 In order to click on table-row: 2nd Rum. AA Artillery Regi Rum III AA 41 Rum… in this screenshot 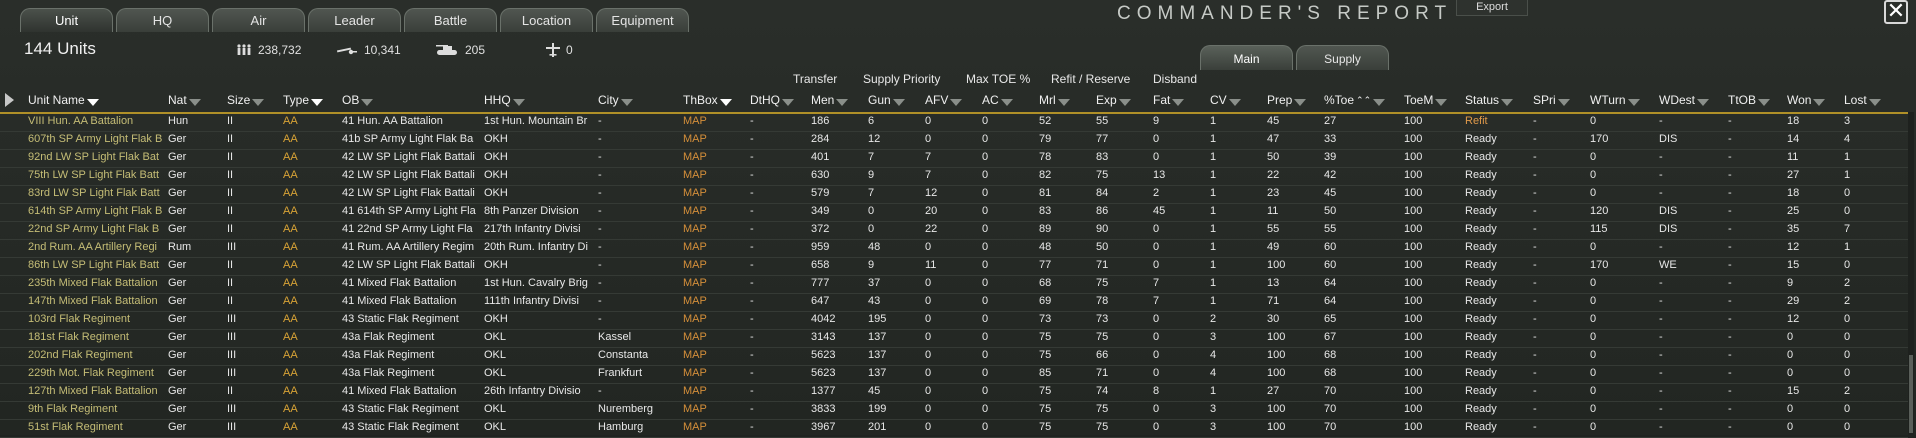, I will do `click(954, 248)`.